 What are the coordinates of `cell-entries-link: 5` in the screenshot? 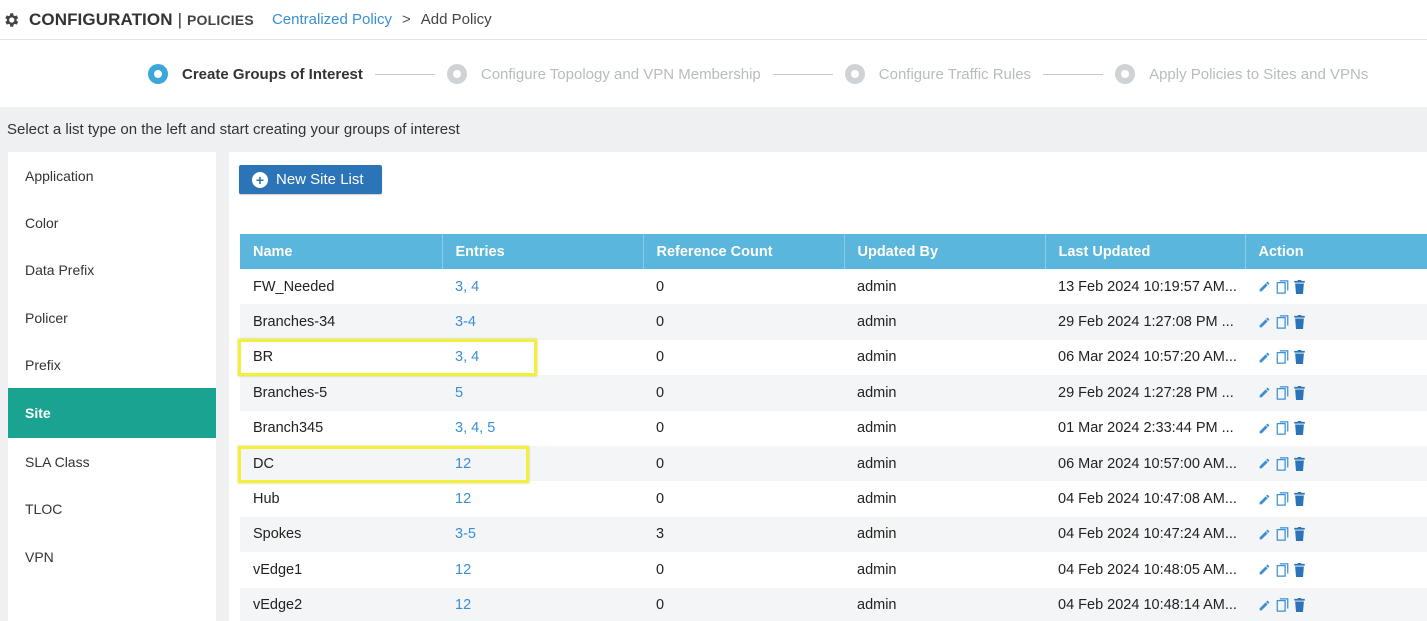 It's located at (542, 393).